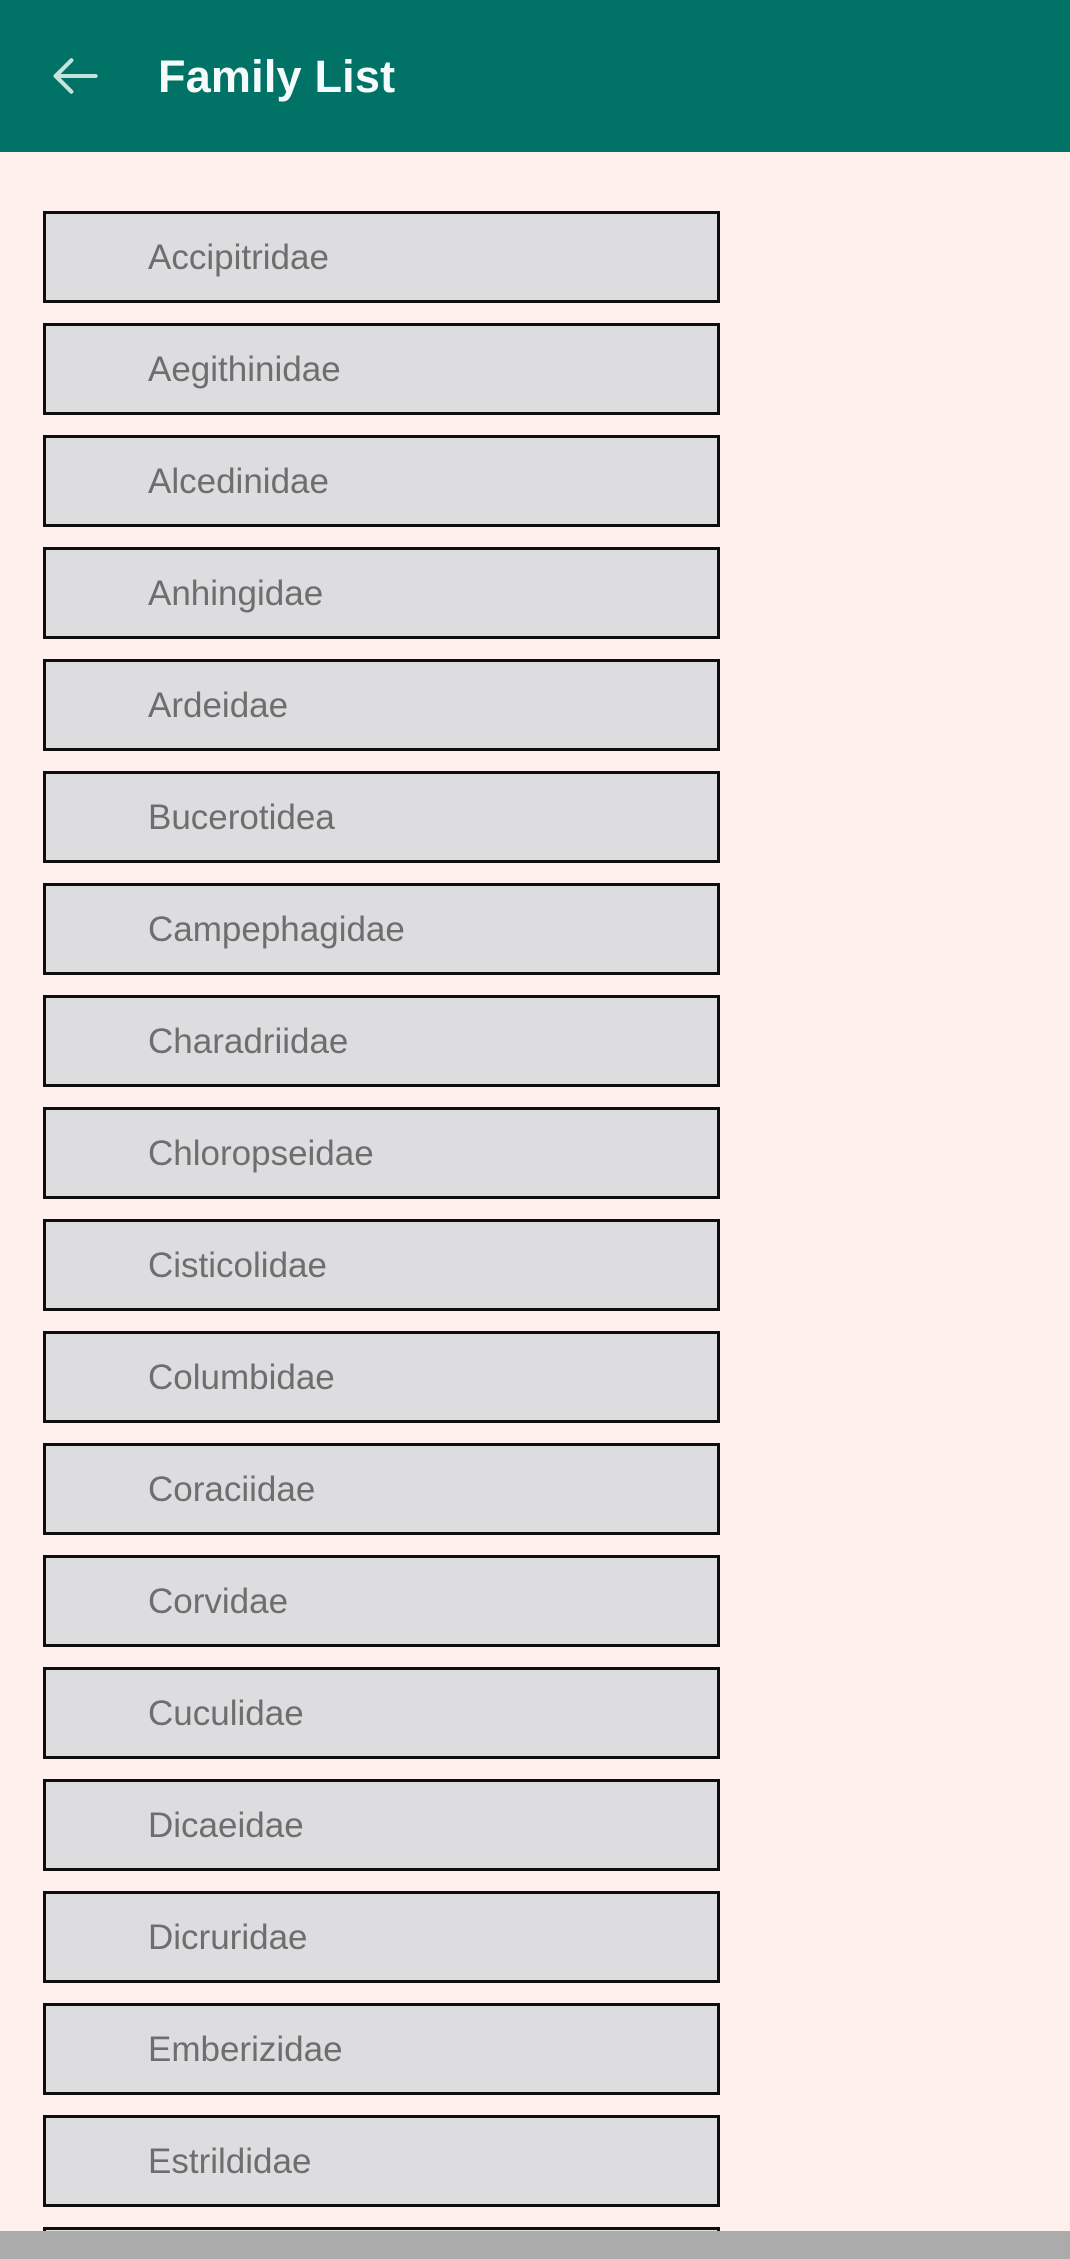  What do you see at coordinates (381, 481) in the screenshot?
I see `list-item: Alcedinidae` at bounding box center [381, 481].